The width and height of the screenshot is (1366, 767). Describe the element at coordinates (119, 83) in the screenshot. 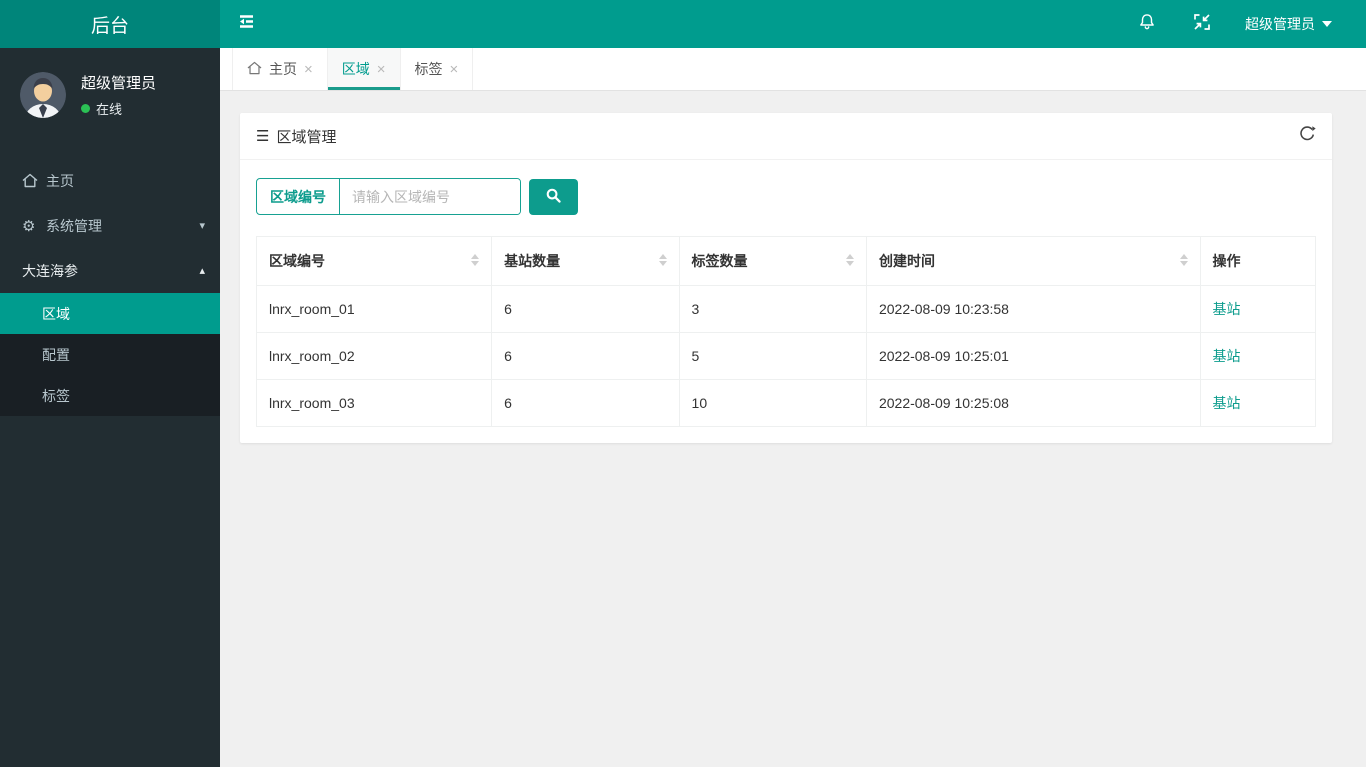

I see `user-name: 超级管理员` at that location.